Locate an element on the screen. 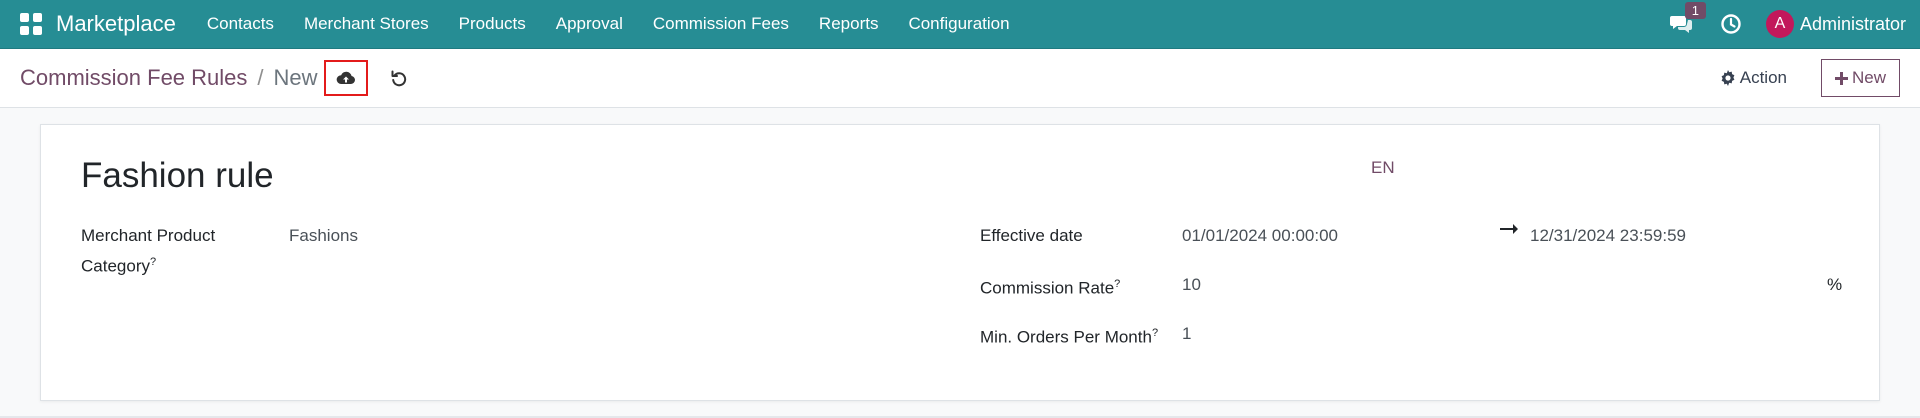 The height and width of the screenshot is (418, 1920). new-label: New is located at coordinates (1868, 77).